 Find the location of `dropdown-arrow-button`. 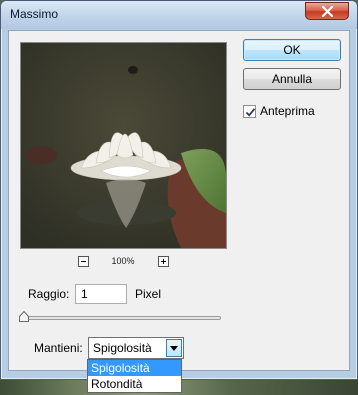

dropdown-arrow-button is located at coordinates (174, 348).